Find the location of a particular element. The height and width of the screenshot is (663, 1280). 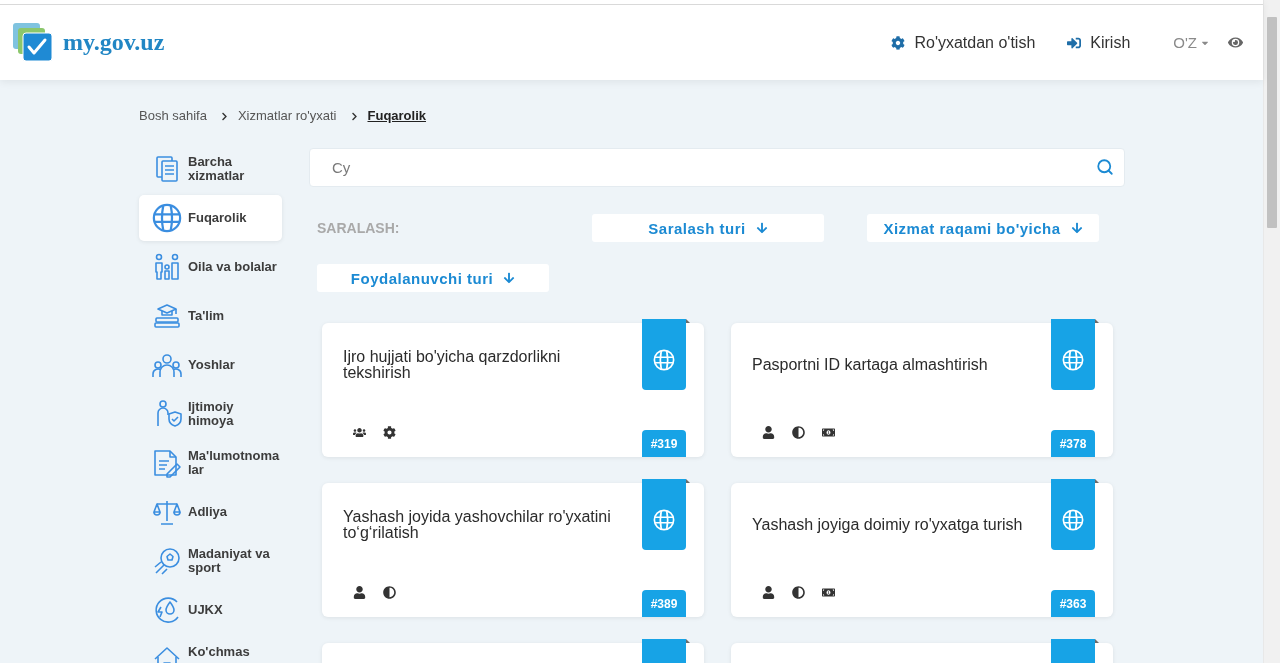

bolt-drop-icon is located at coordinates (167, 610).